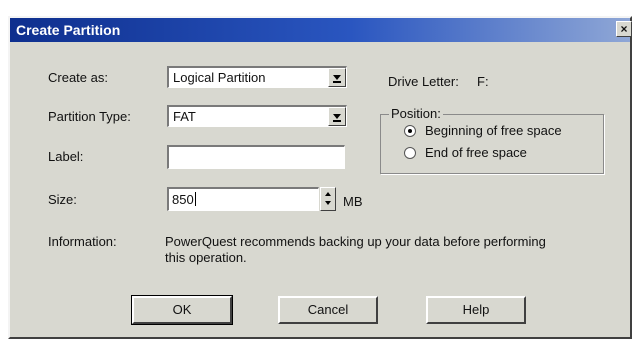  What do you see at coordinates (243, 199) in the screenshot?
I see `size-input: 850` at bounding box center [243, 199].